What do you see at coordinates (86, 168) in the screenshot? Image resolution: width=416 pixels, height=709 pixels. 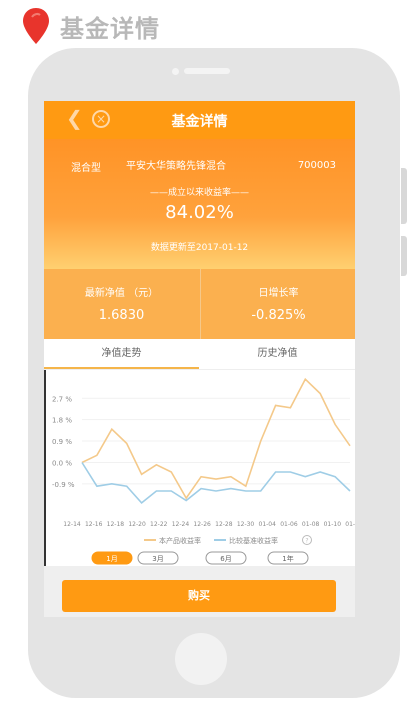 I see `fund-type: 混合型` at bounding box center [86, 168].